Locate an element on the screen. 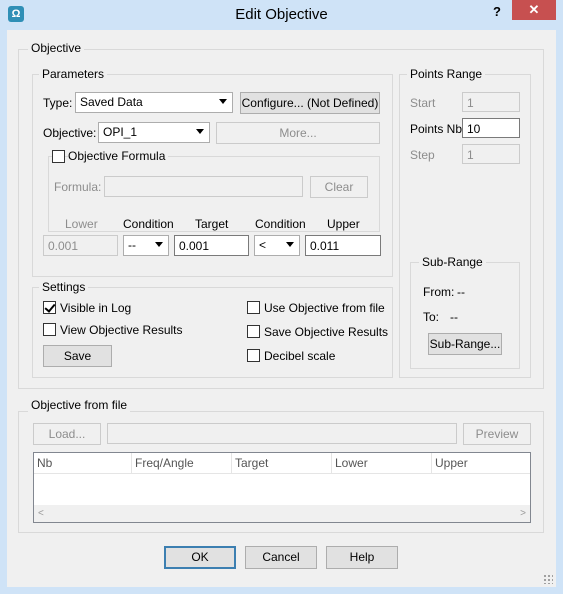 This screenshot has height=594, width=563. settings-group-label: Settings is located at coordinates (64, 287).